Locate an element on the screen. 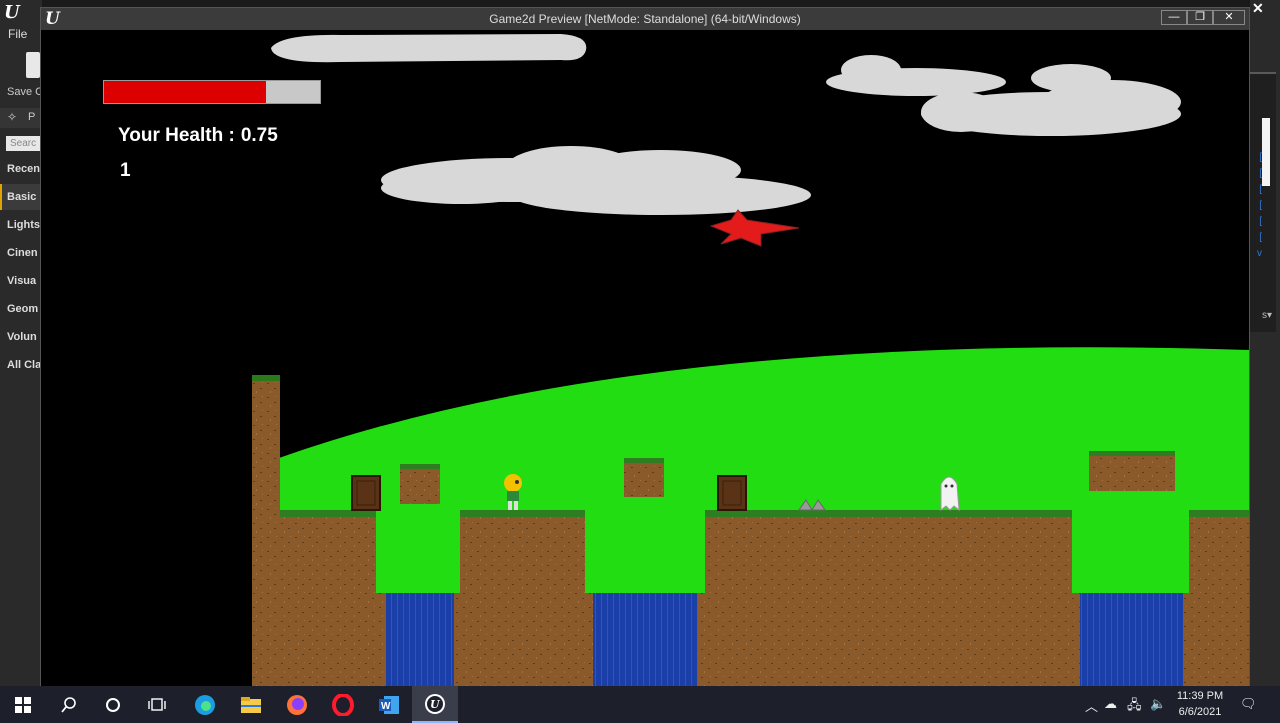  unreal-engine-button: U is located at coordinates (435, 704).